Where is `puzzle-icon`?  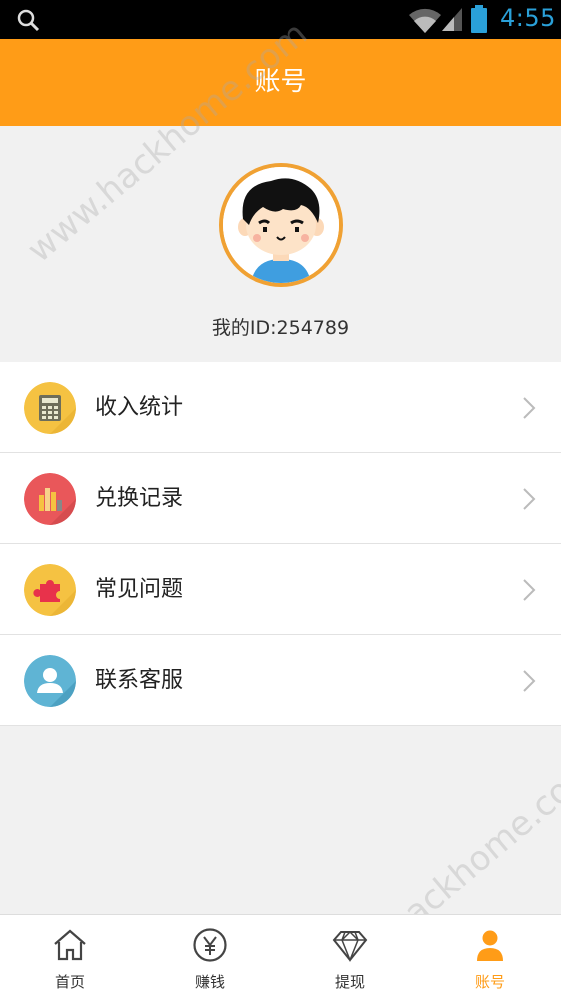
puzzle-icon is located at coordinates (50, 590).